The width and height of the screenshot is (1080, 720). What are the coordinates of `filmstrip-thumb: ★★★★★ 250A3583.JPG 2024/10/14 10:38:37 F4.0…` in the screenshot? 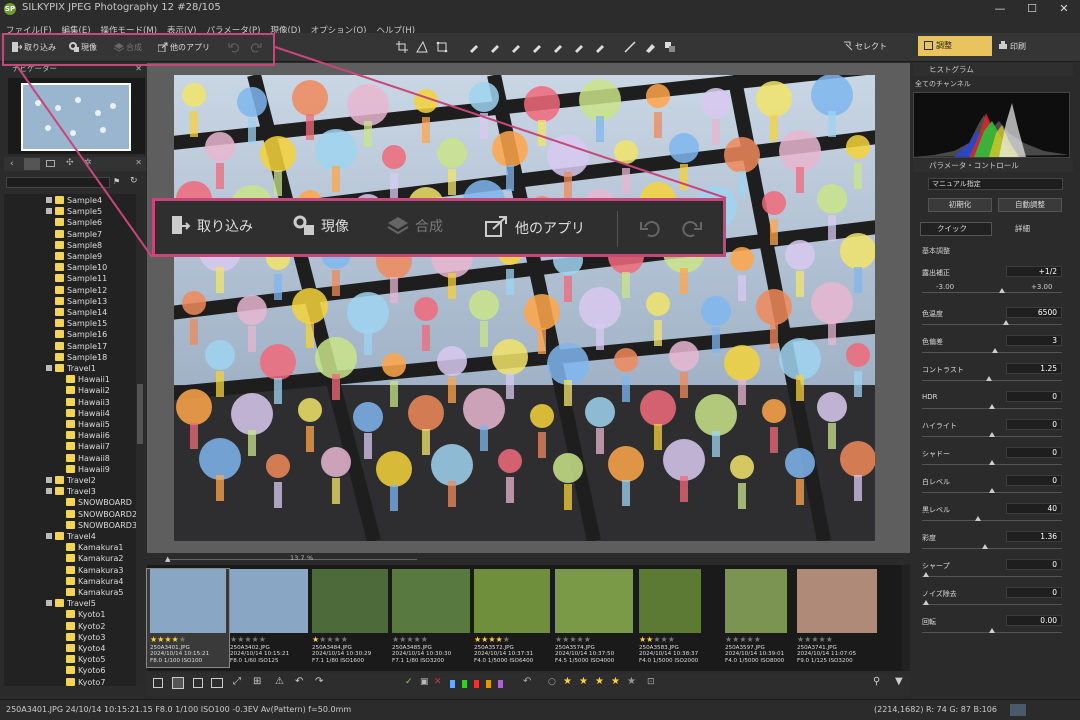 It's located at (670, 618).